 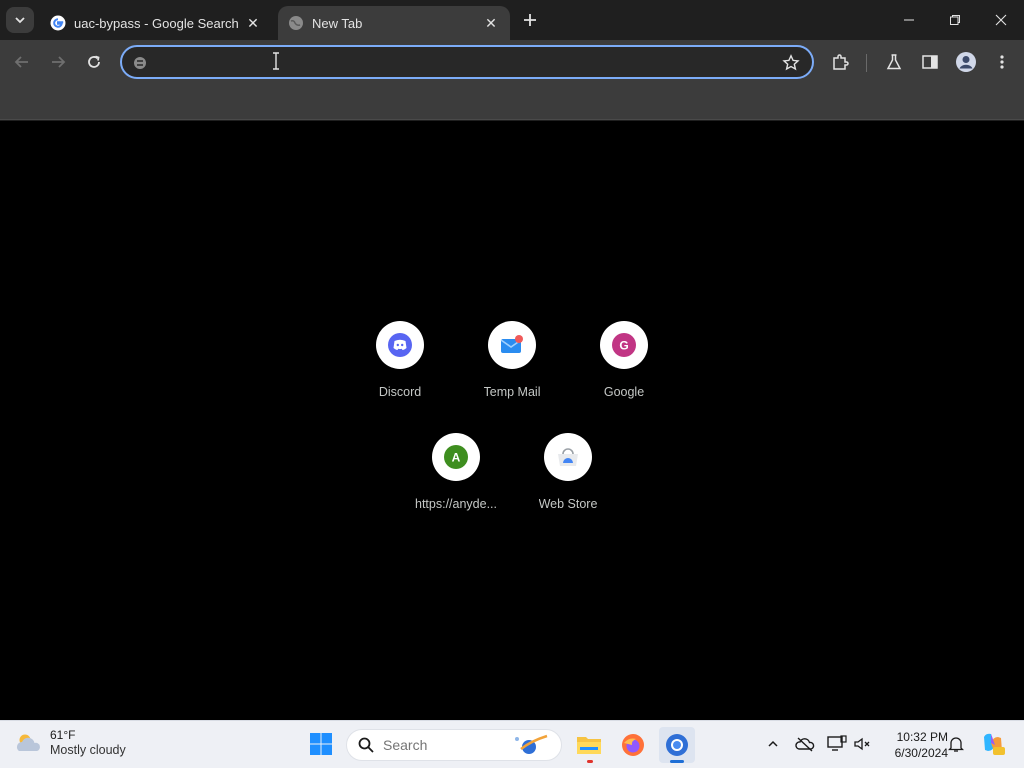 What do you see at coordinates (866, 63) in the screenshot?
I see `toolbar-divider` at bounding box center [866, 63].